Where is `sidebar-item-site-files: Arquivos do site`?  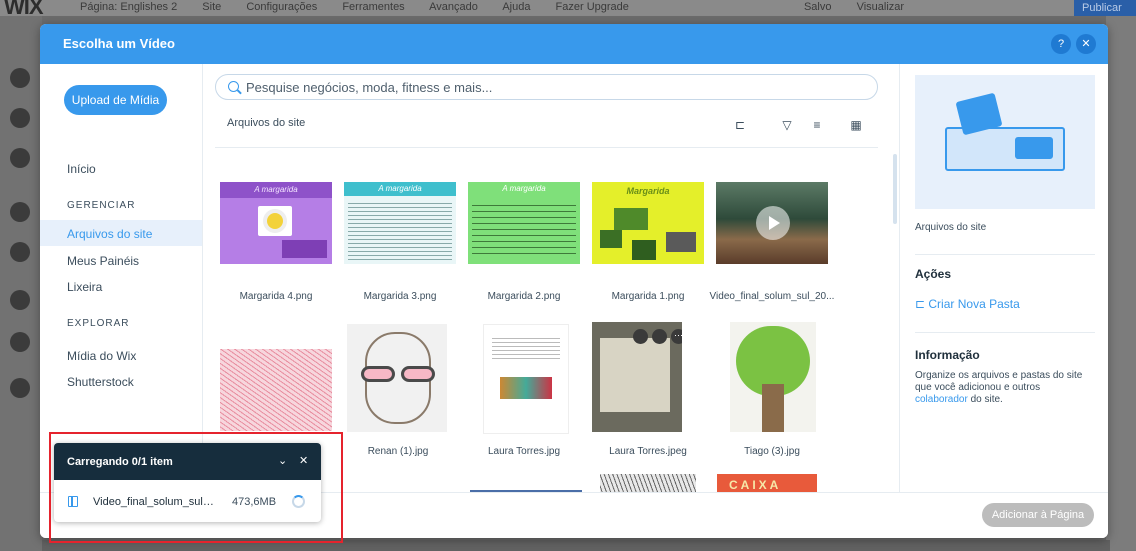
sidebar-item-site-files: Arquivos do site is located at coordinates (121, 233).